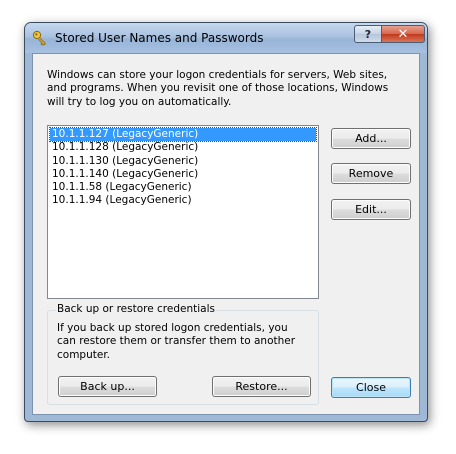 The image size is (456, 454). Describe the element at coordinates (371, 173) in the screenshot. I see `remove-button: Remove` at that location.